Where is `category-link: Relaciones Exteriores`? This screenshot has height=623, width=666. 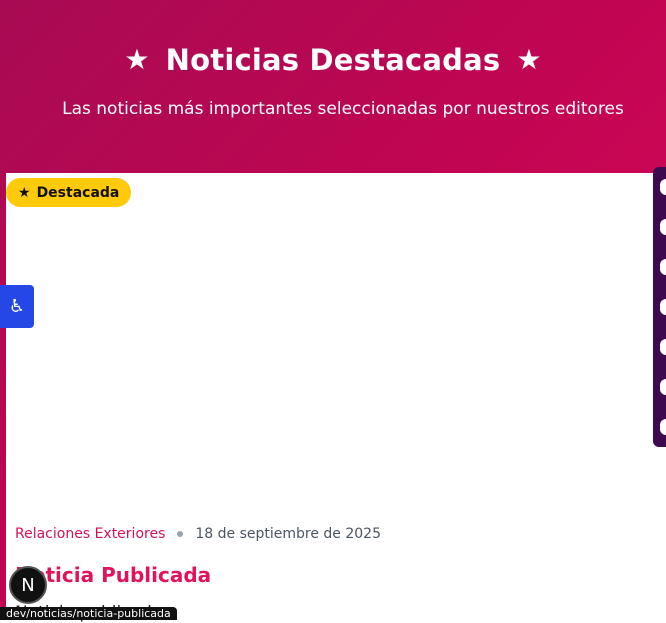
category-link: Relaciones Exteriores is located at coordinates (90, 534).